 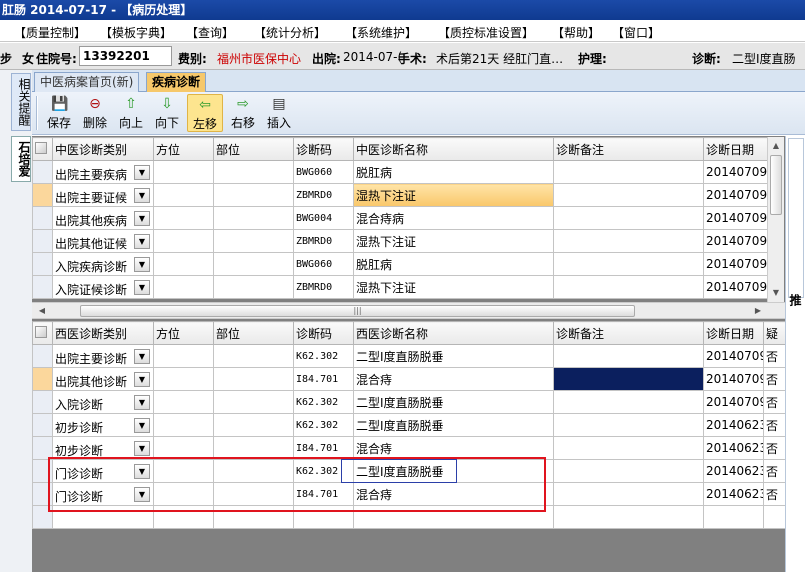 What do you see at coordinates (409, 471) in the screenshot?
I see `table-row: 门诊诊断 ▼ K62.302 二型Ⅰ度直肠脱垂 20140623 否` at bounding box center [409, 471].